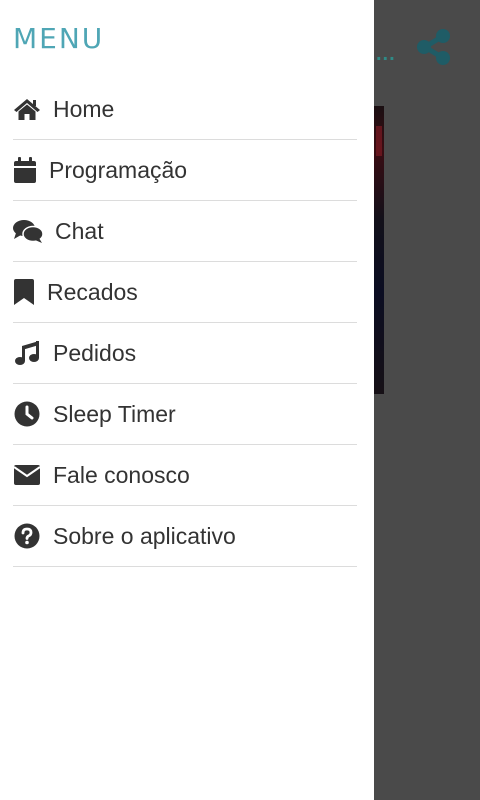 This screenshot has width=480, height=800. I want to click on menu-item-sleep-timer: Sleep Timer, so click(185, 414).